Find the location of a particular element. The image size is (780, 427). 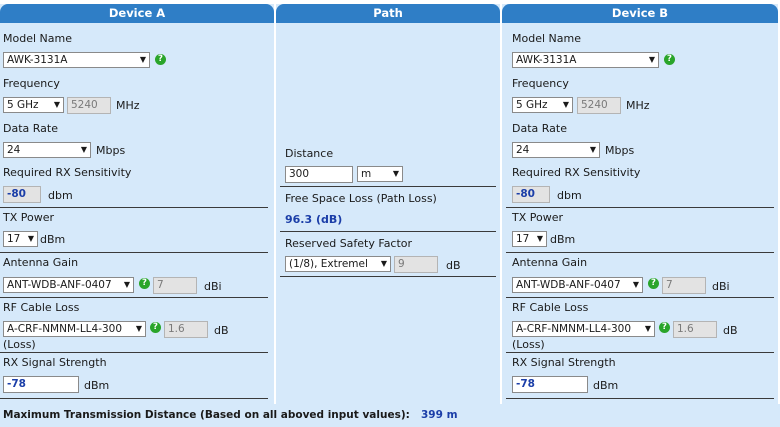

distance-unit-value: m is located at coordinates (366, 174).